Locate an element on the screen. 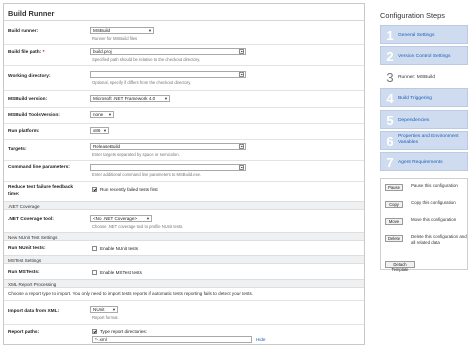  pause-button: Pause is located at coordinates (394, 187).